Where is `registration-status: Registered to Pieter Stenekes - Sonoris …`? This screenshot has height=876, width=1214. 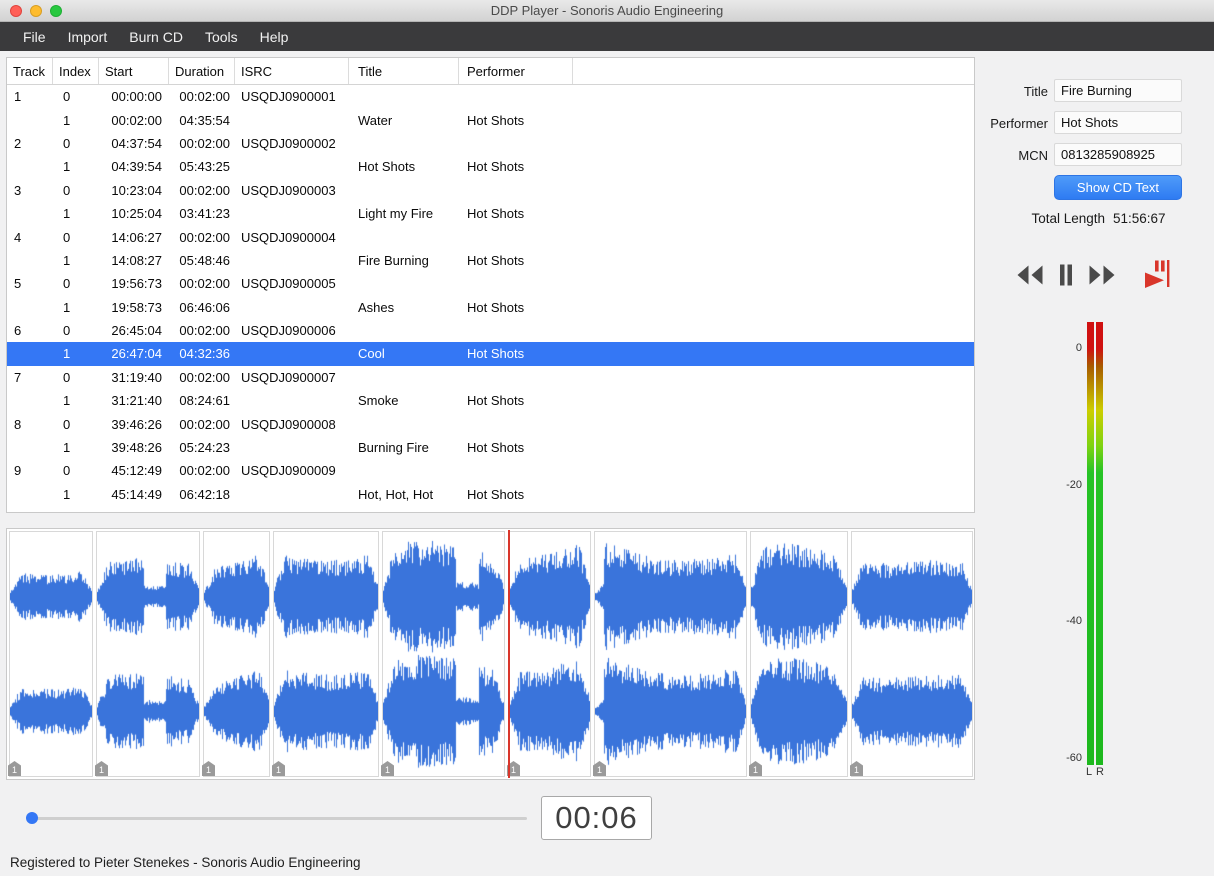
registration-status: Registered to Pieter Stenekes - Sonoris … is located at coordinates (185, 862).